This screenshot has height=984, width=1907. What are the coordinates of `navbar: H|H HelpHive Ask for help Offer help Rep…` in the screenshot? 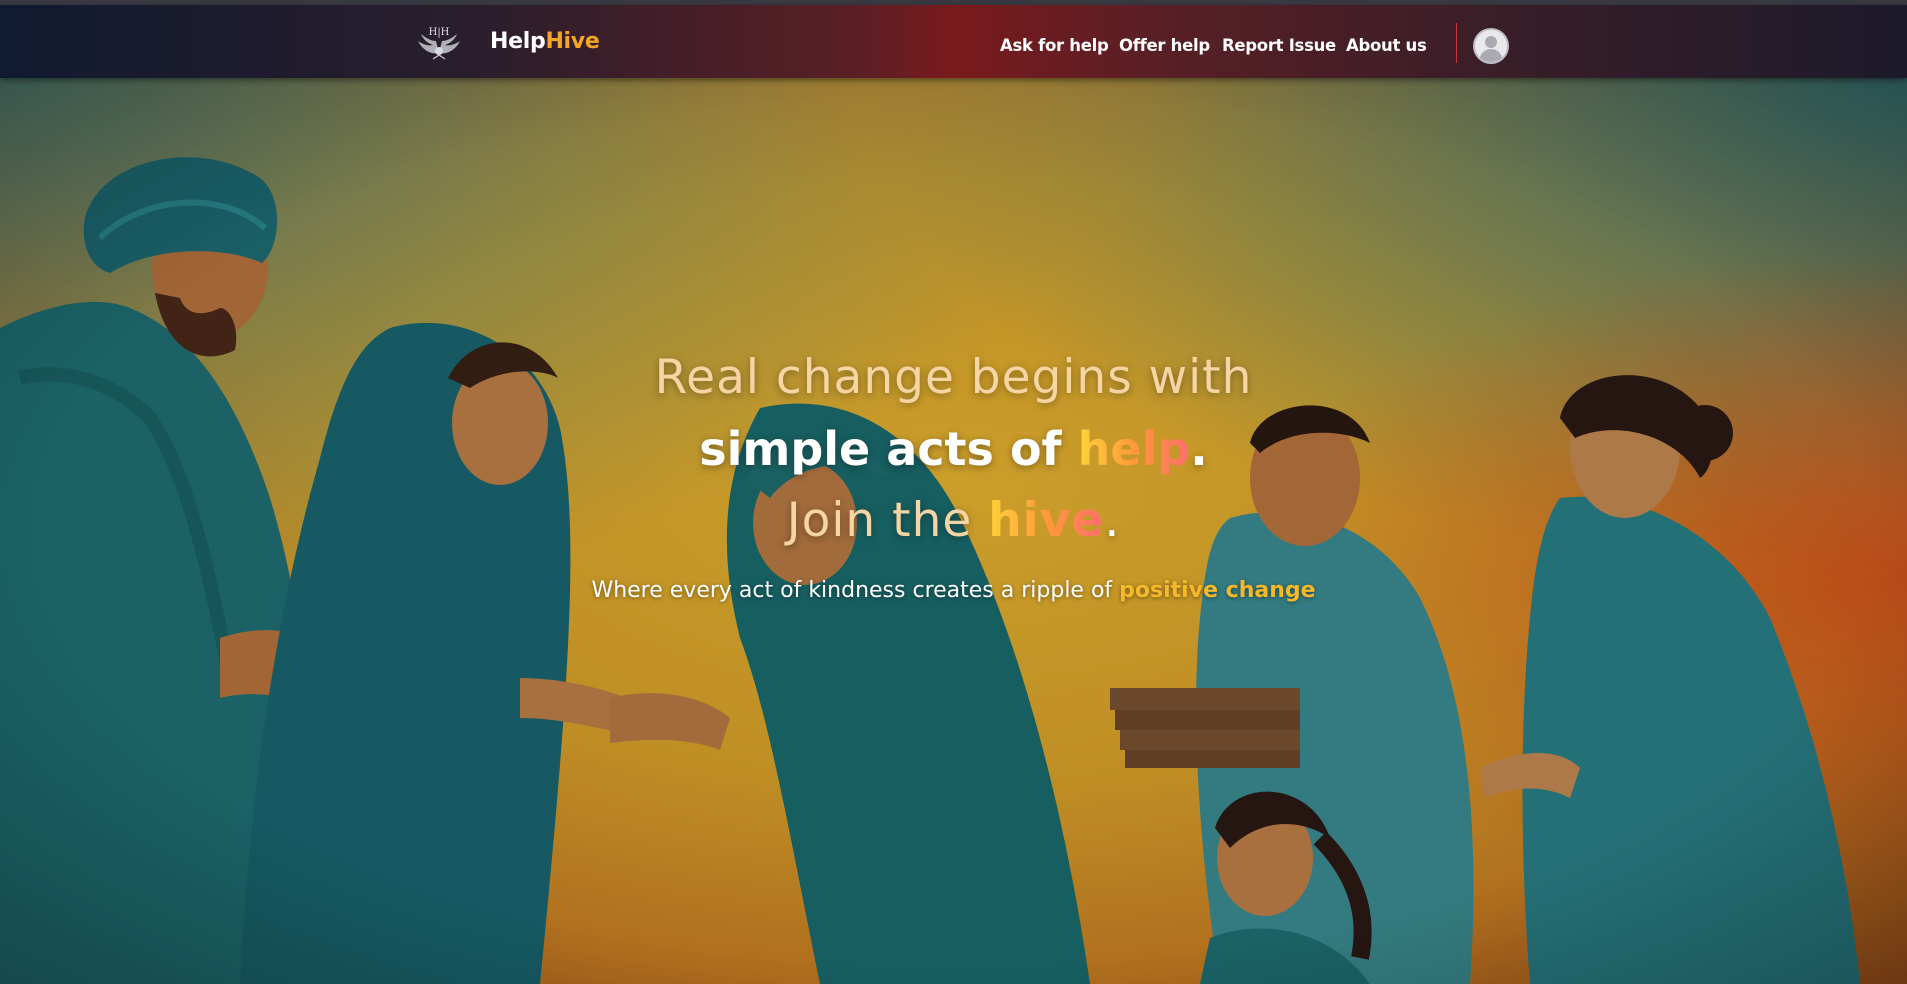 It's located at (953, 41).